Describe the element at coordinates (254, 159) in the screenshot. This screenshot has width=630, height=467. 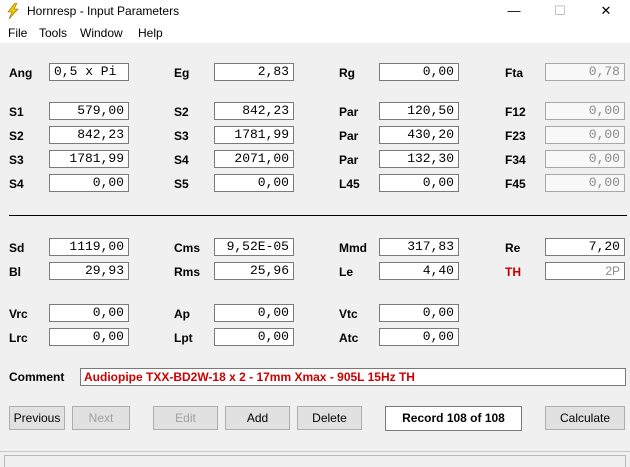
I see `field-s4-col2: 2071,00` at that location.